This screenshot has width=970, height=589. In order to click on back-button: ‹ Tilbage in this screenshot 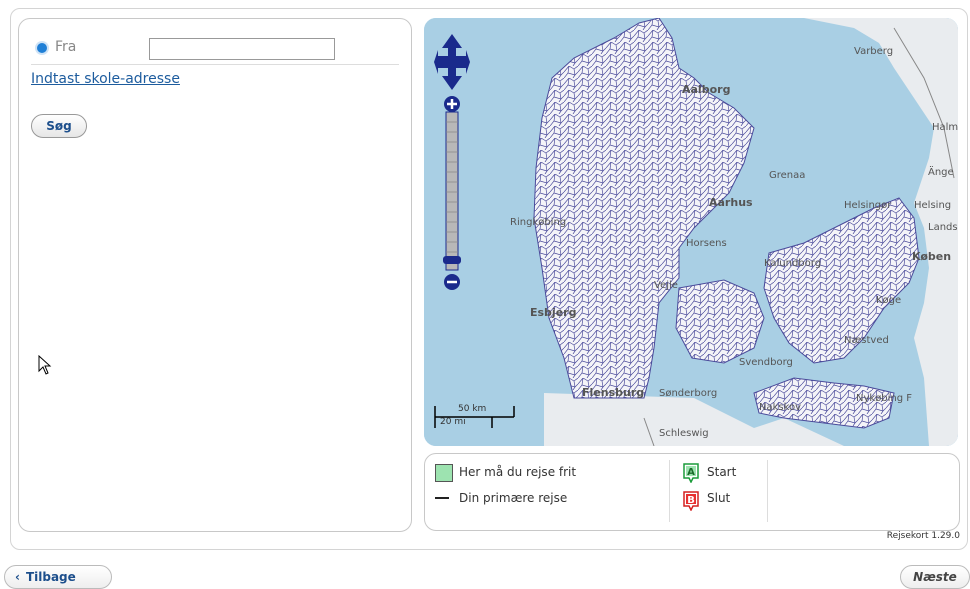, I will do `click(58, 577)`.